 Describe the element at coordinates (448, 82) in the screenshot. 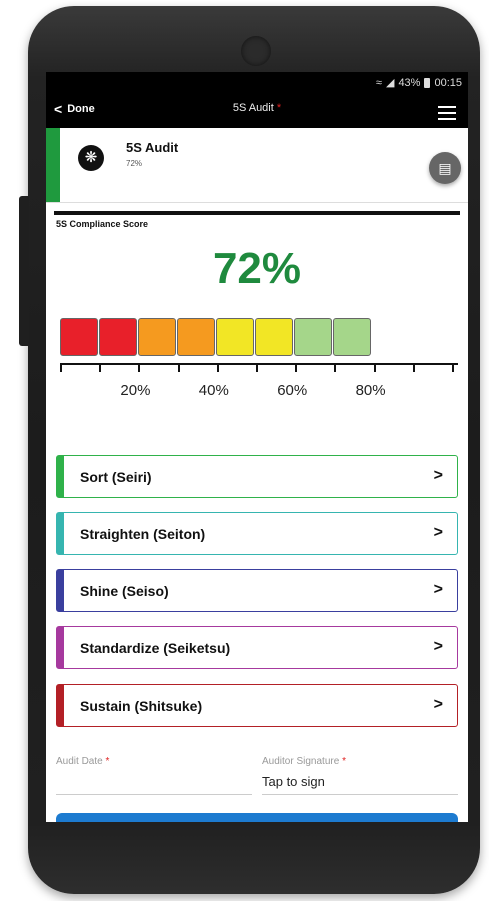

I see `clock: 00:15` at that location.